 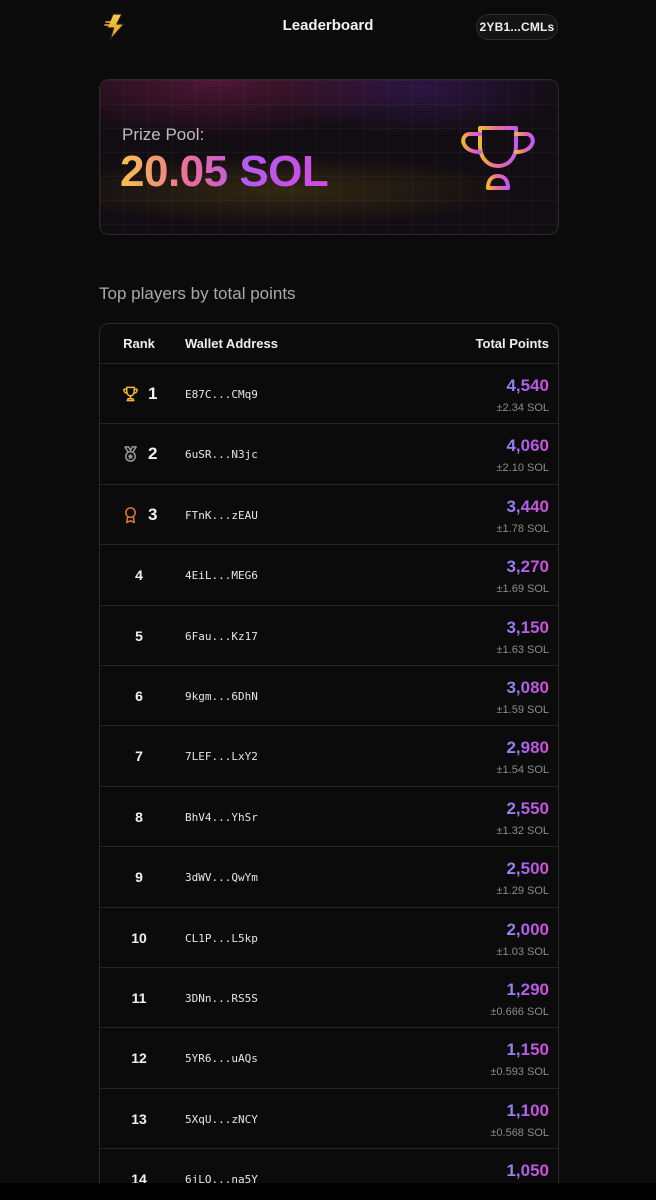 I want to click on total-points: 4,540, so click(x=527, y=385).